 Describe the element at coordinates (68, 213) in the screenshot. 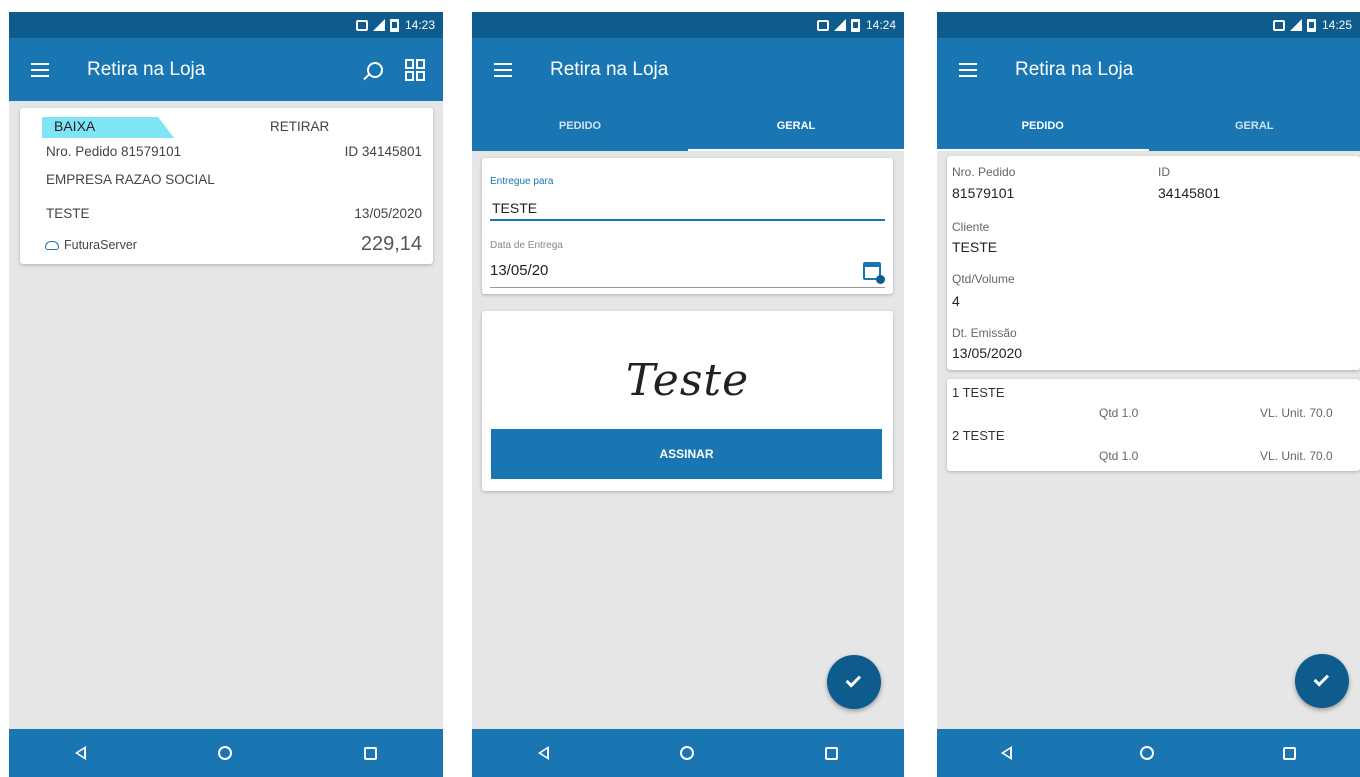

I see `client-name: TESTE` at that location.